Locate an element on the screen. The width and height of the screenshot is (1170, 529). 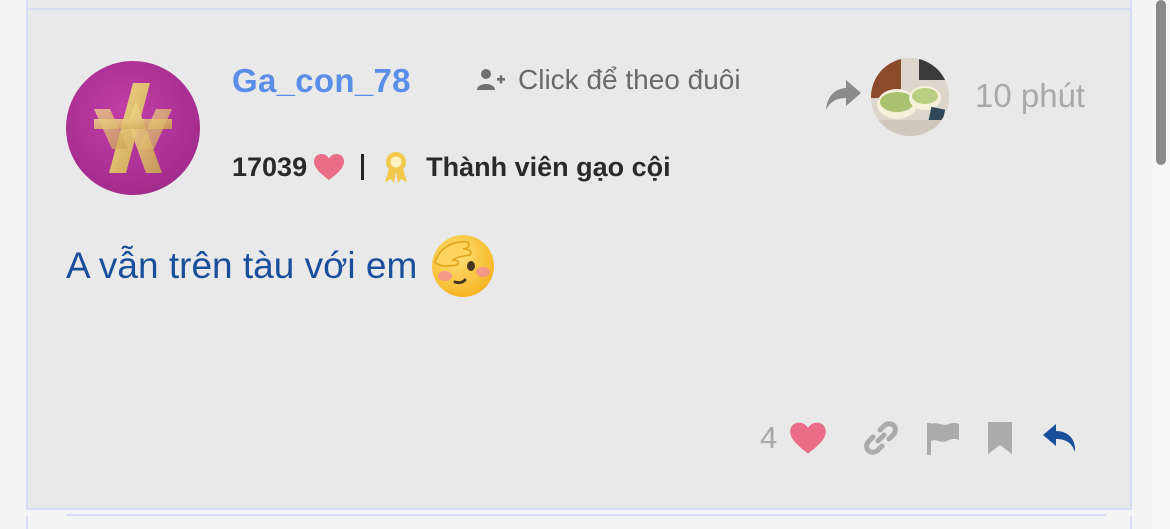
username-link: Ga_con_78 is located at coordinates (321, 81).